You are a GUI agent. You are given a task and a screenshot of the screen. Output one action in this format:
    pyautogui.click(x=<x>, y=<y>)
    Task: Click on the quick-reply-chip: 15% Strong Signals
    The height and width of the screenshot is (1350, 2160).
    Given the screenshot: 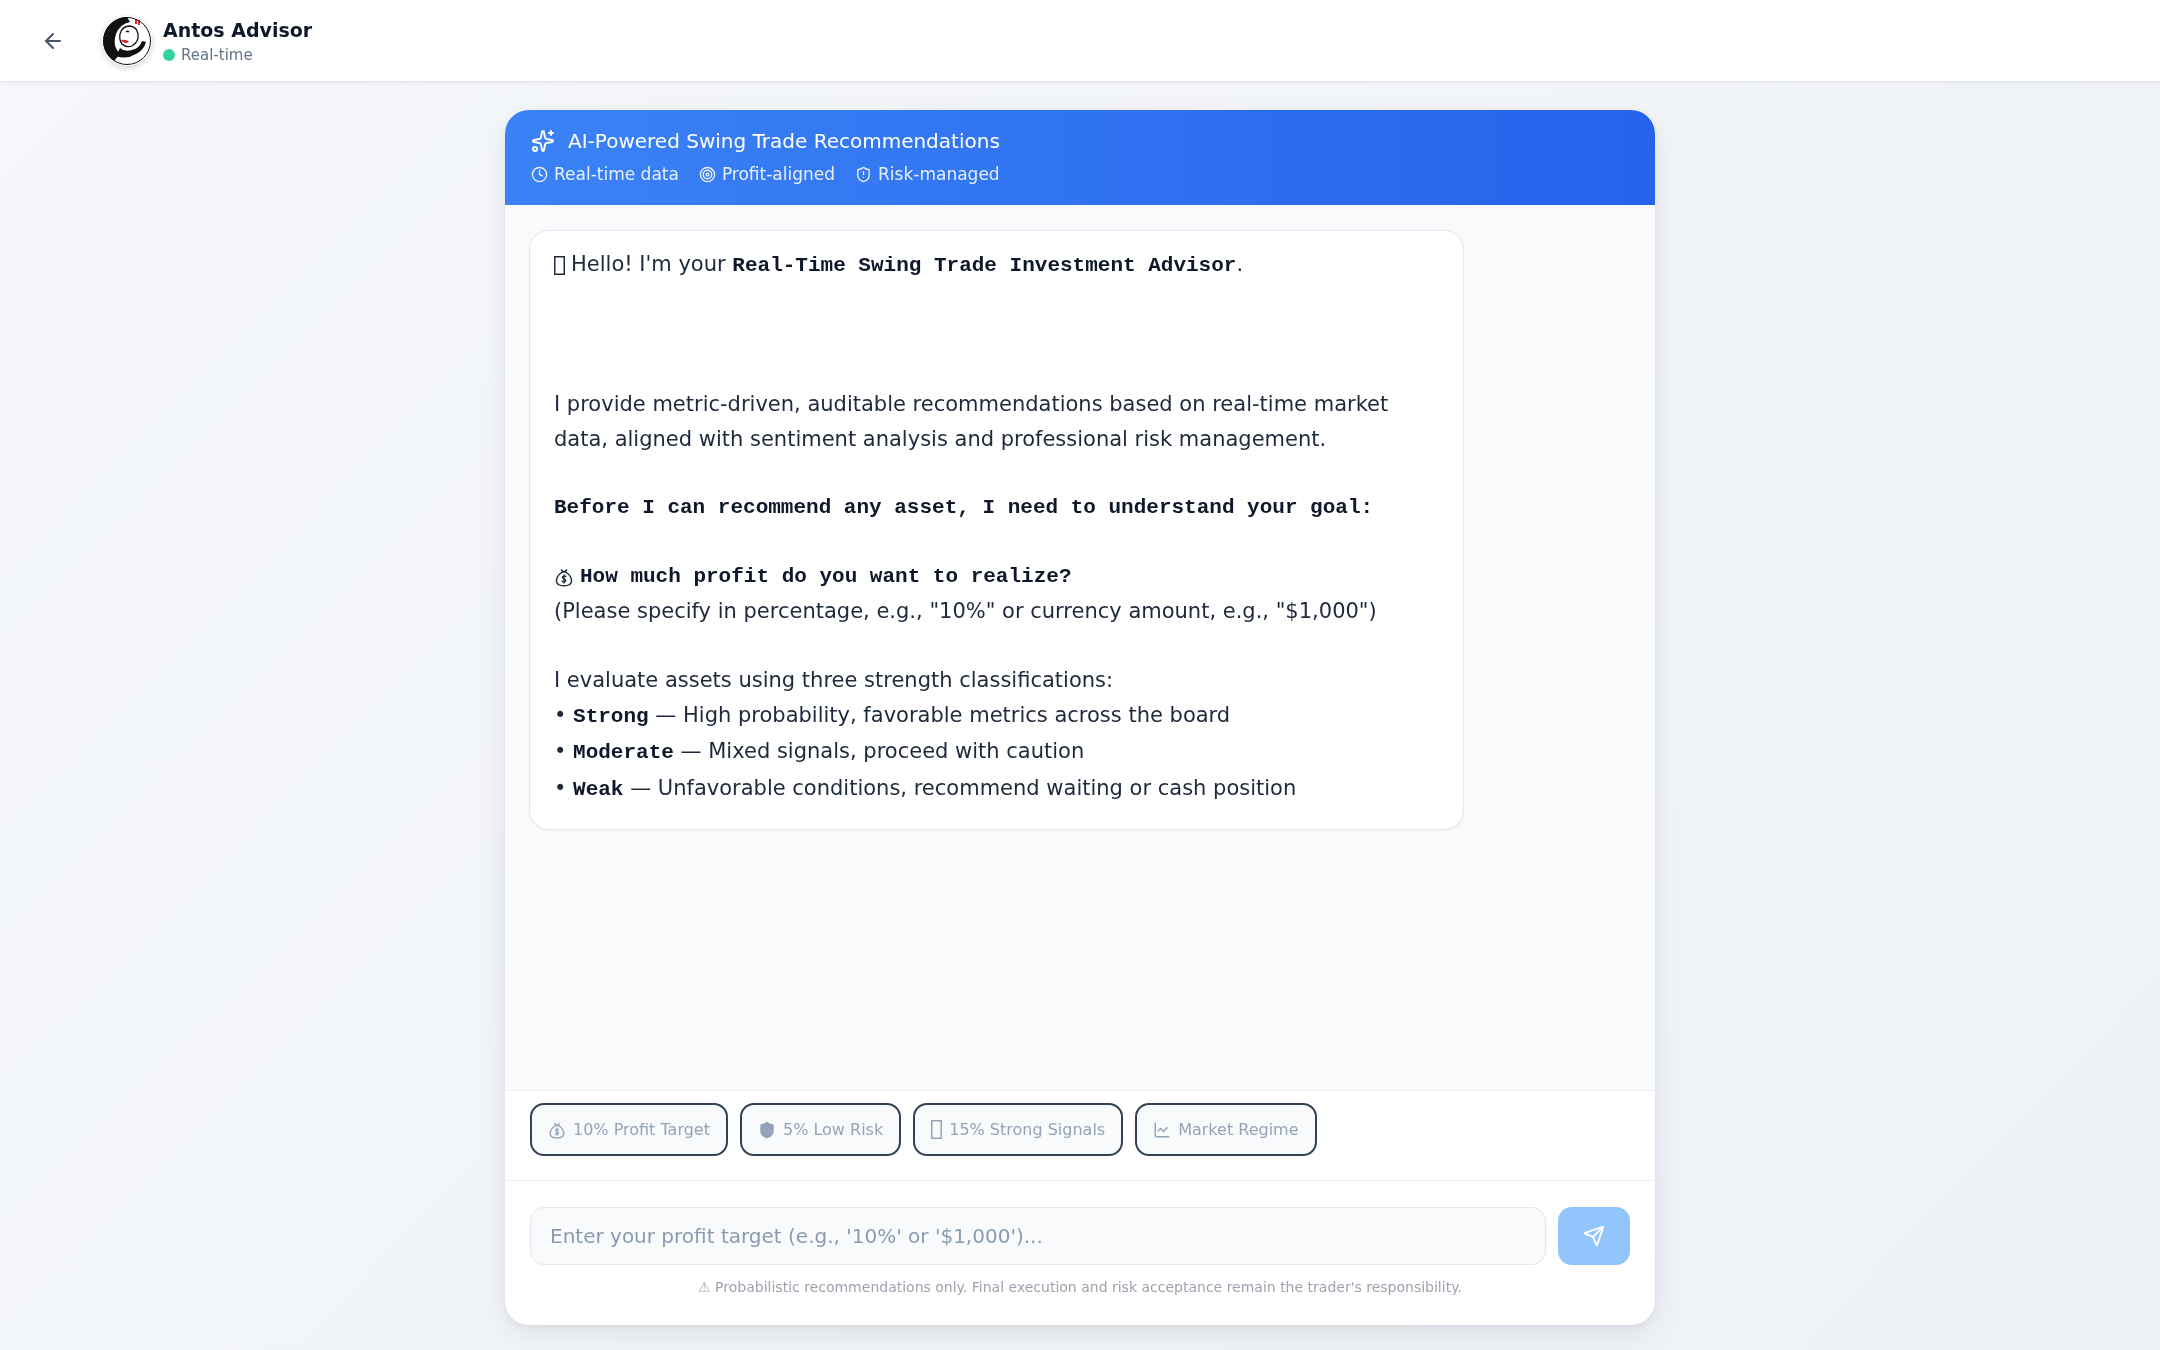 What is the action you would take?
    pyautogui.click(x=1018, y=1129)
    